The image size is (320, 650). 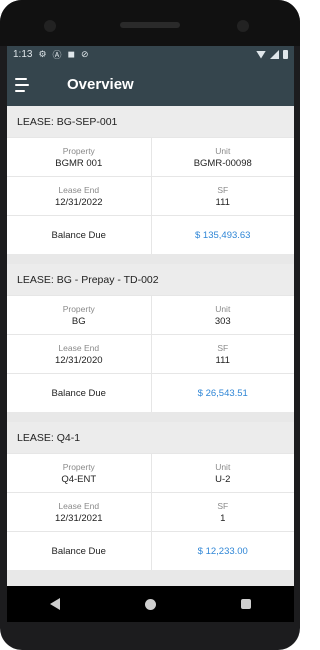 I want to click on property-cell: Property BGMR 001, so click(x=79, y=157).